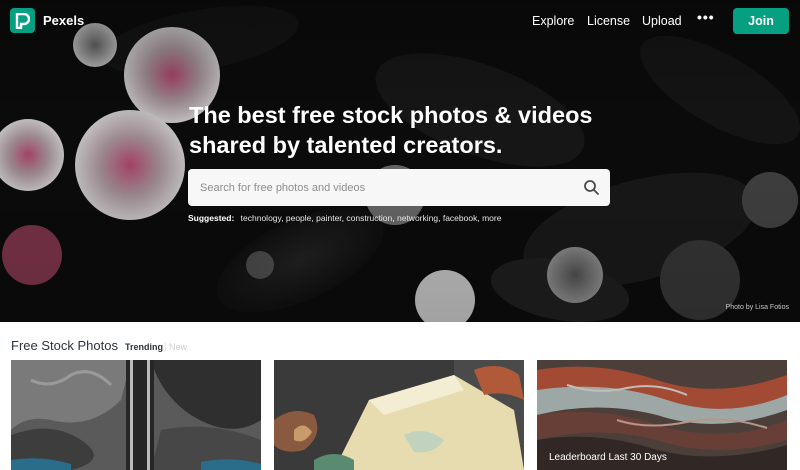 The width and height of the screenshot is (800, 470). Describe the element at coordinates (706, 17) in the screenshot. I see `more-menu-icon: •••` at that location.